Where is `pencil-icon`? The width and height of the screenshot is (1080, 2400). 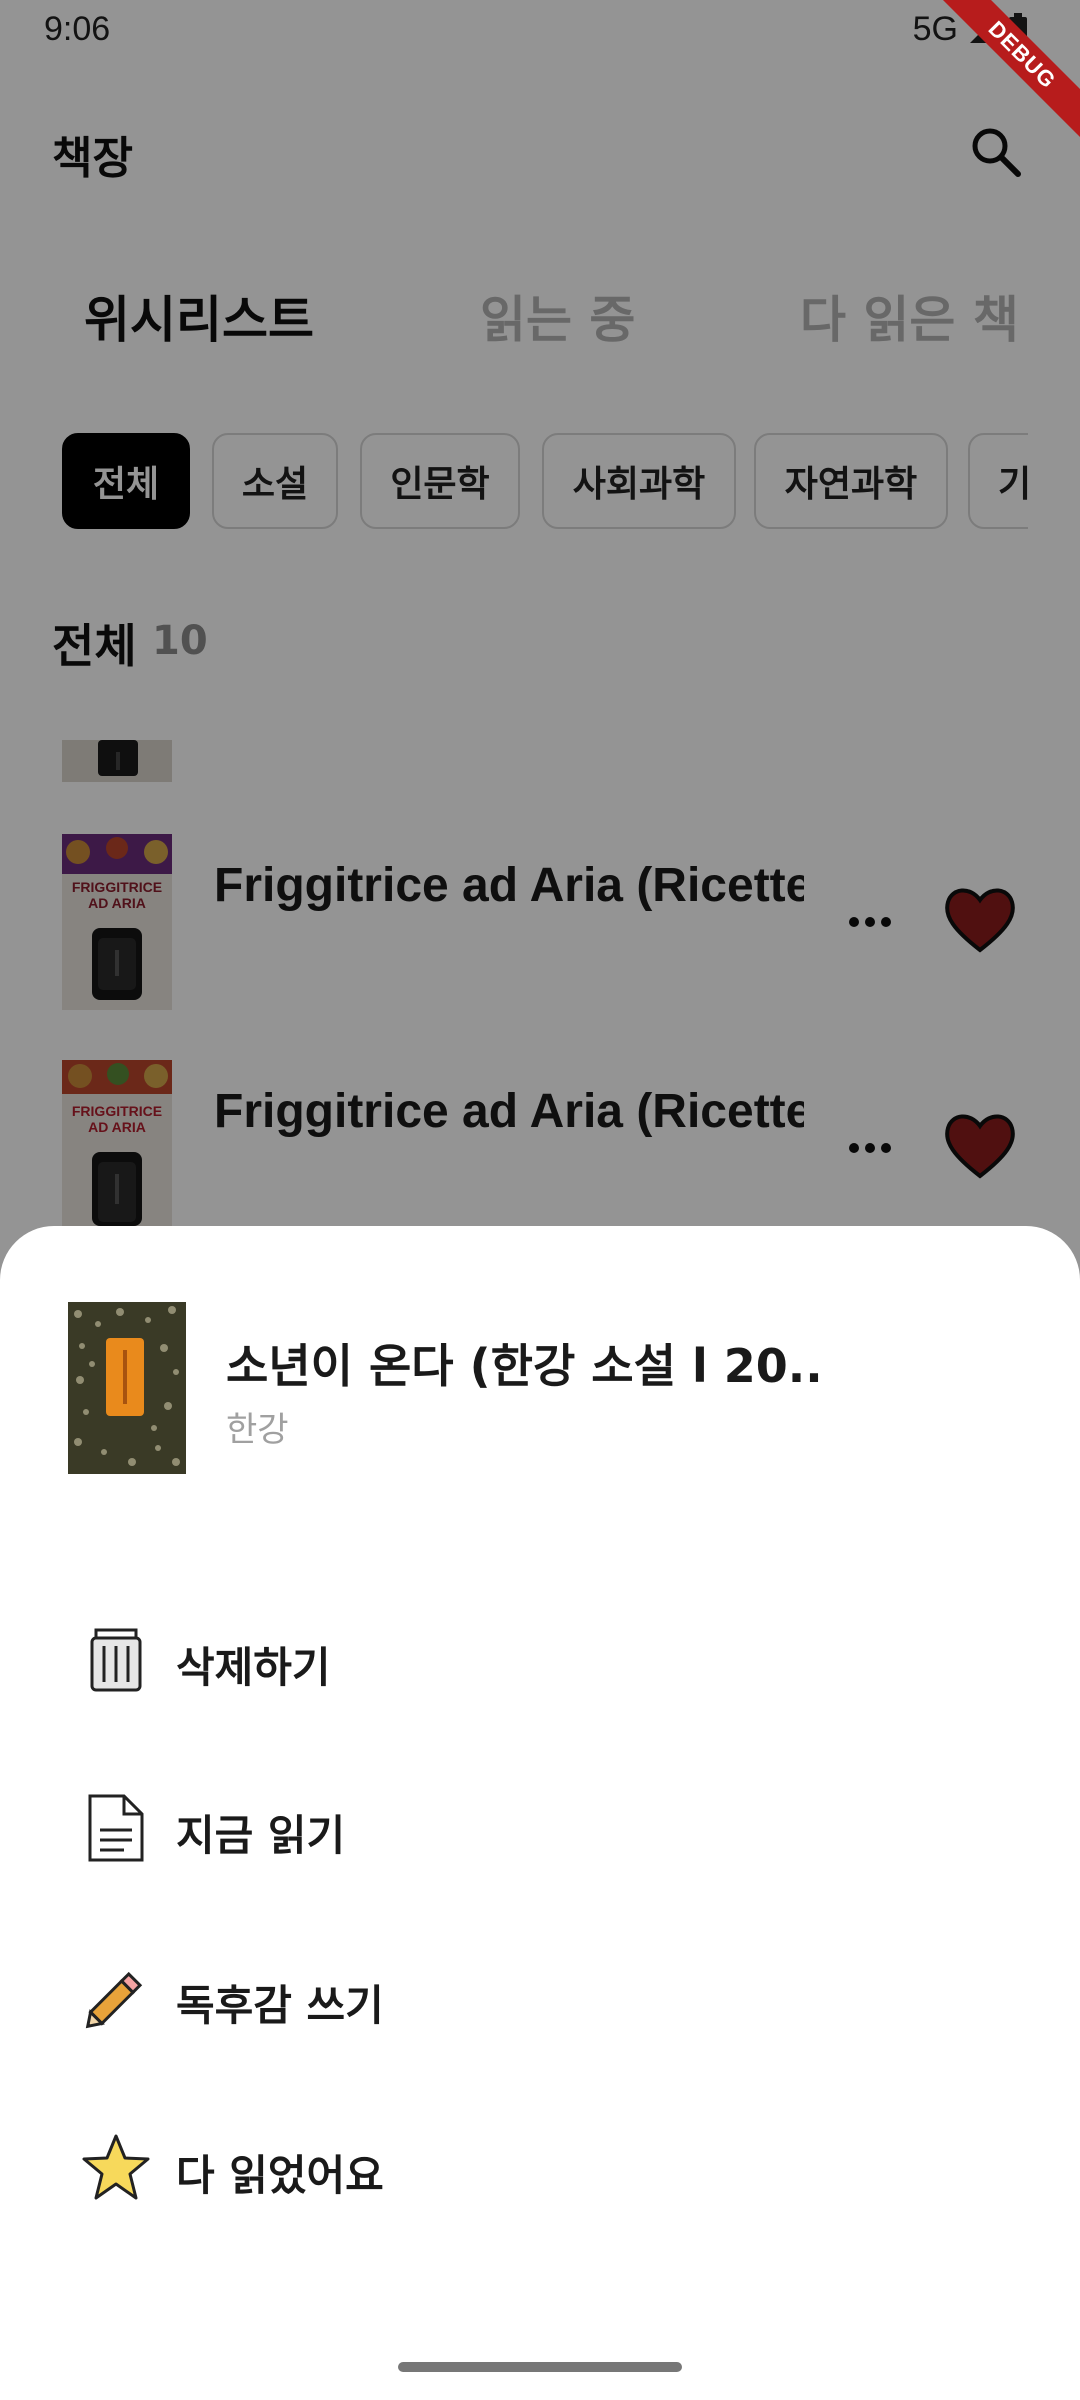
pencil-icon is located at coordinates (114, 2000).